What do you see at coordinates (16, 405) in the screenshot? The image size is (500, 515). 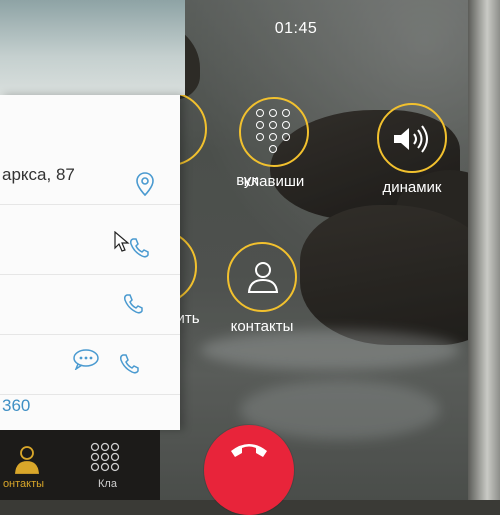 I see `number-text: 360` at bounding box center [16, 405].